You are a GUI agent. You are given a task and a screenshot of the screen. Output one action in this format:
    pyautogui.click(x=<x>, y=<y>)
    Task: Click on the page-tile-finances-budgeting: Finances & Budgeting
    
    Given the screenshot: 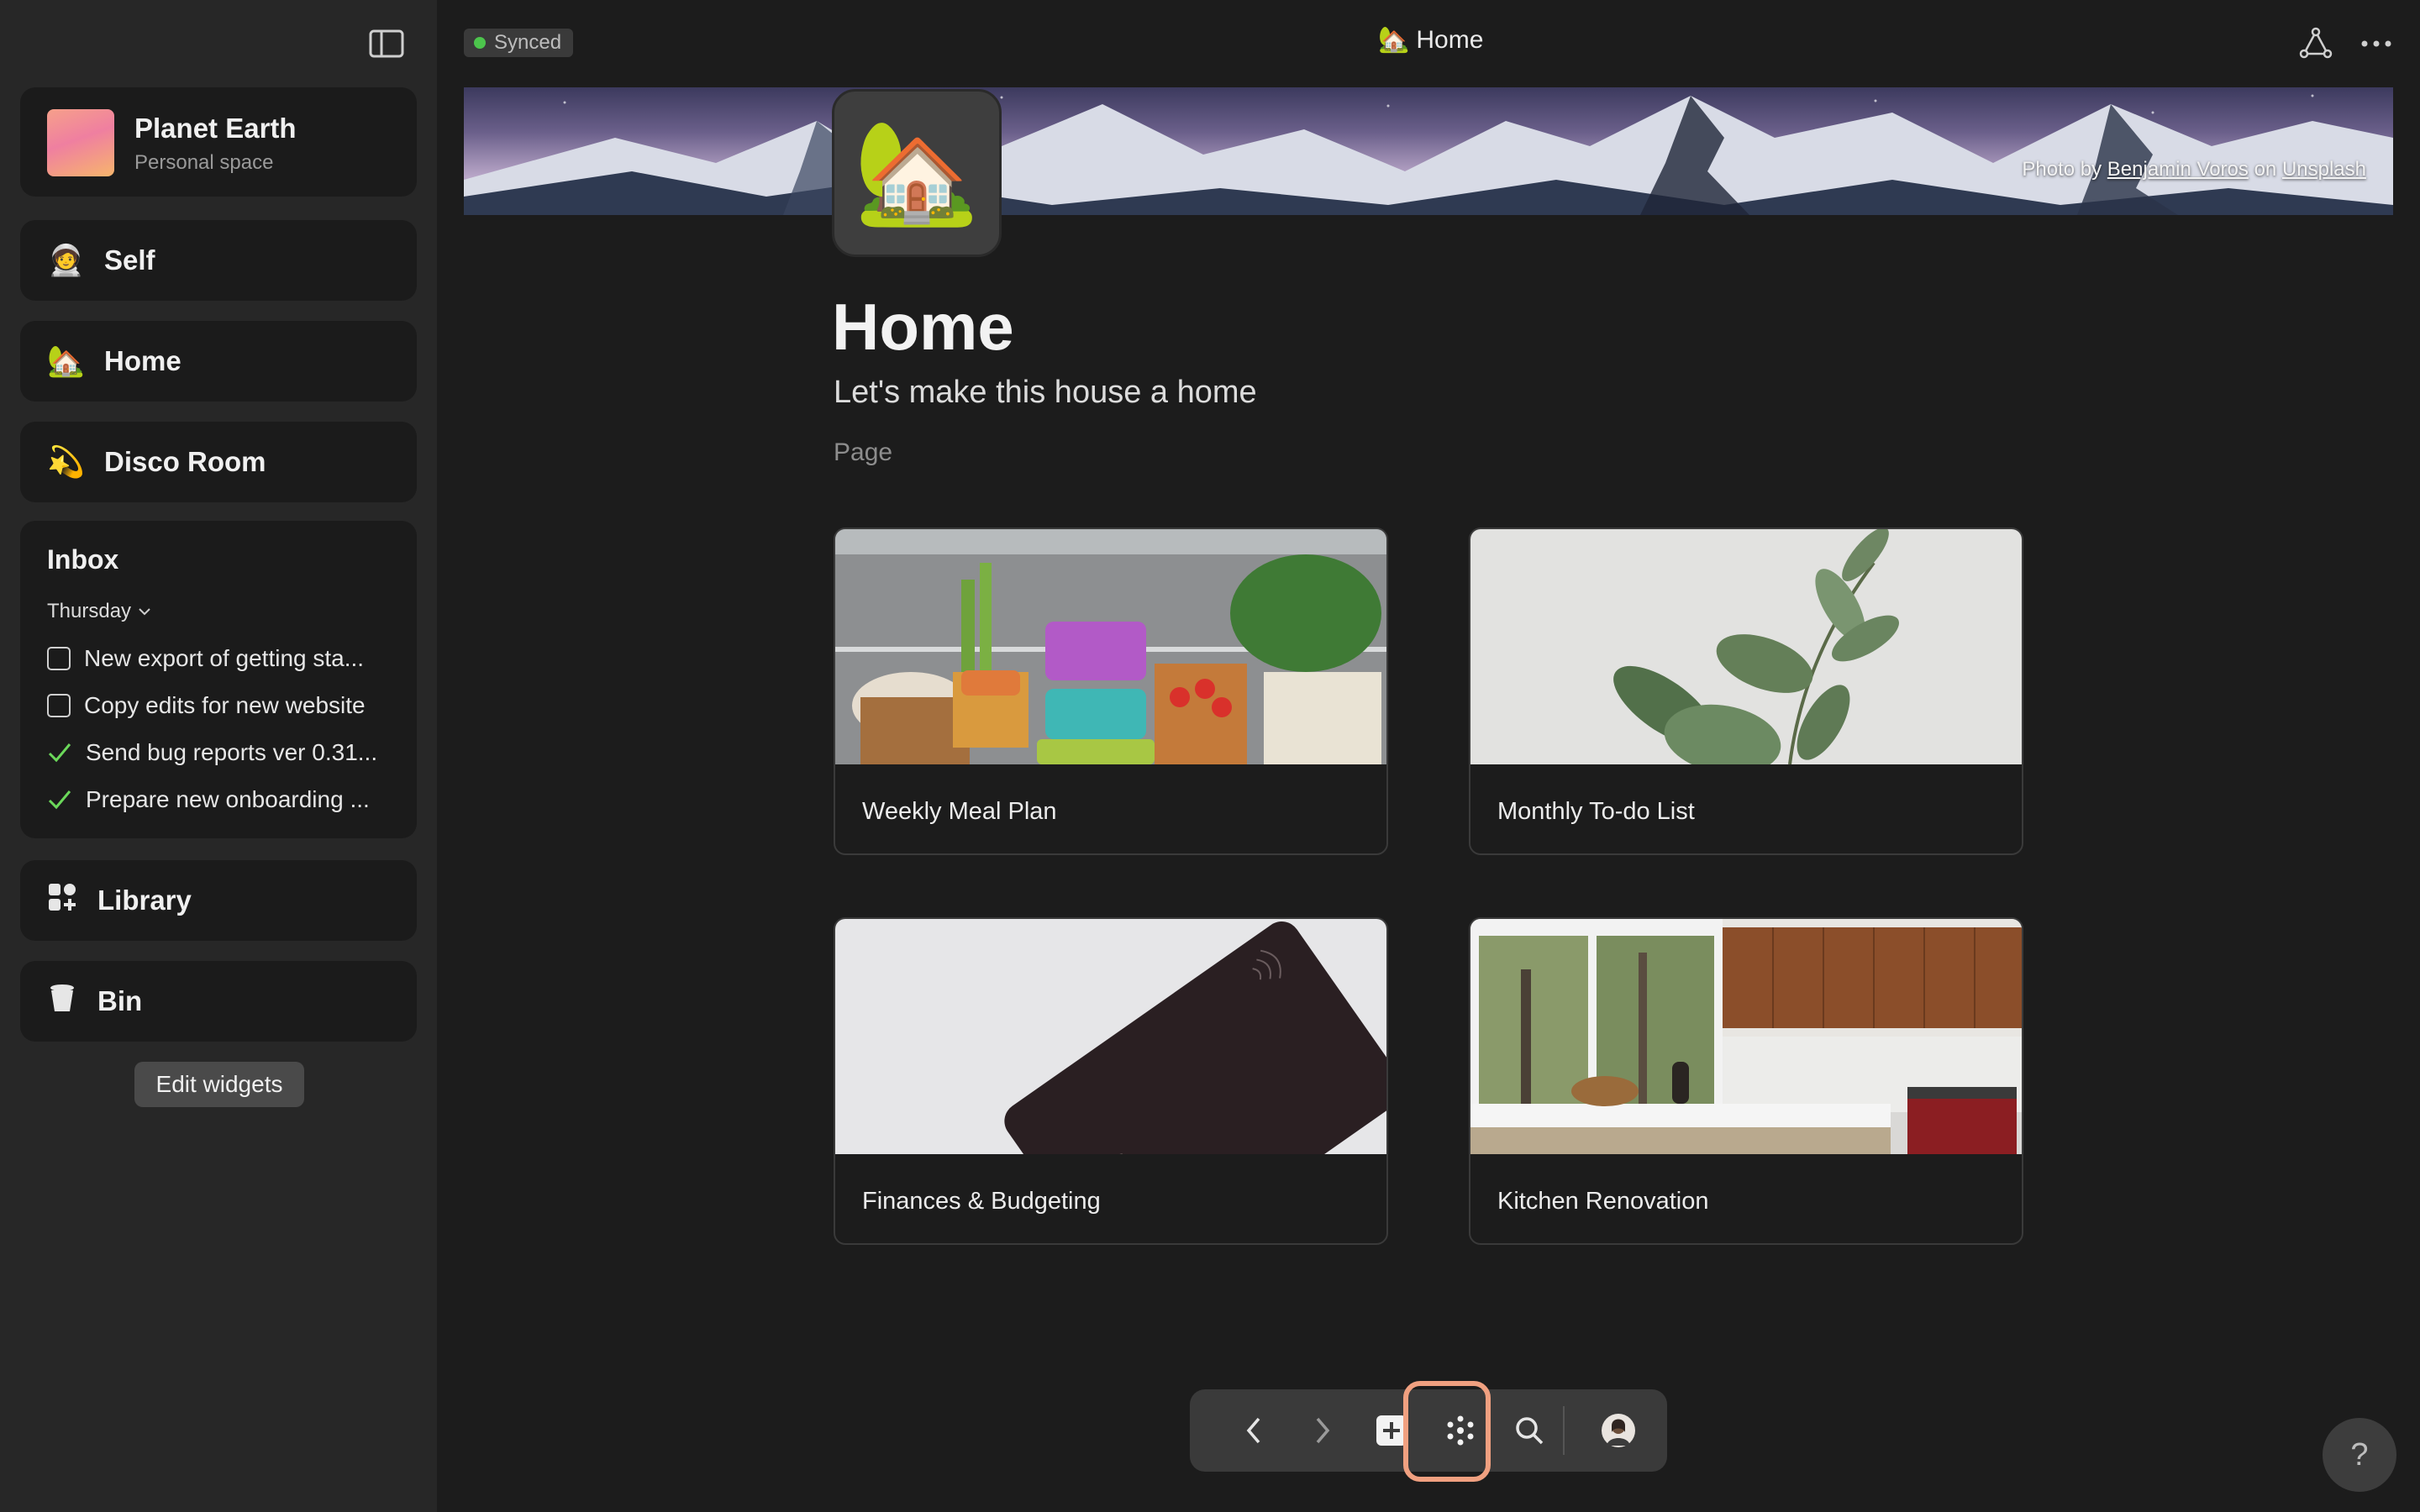 What is the action you would take?
    pyautogui.click(x=1111, y=1081)
    